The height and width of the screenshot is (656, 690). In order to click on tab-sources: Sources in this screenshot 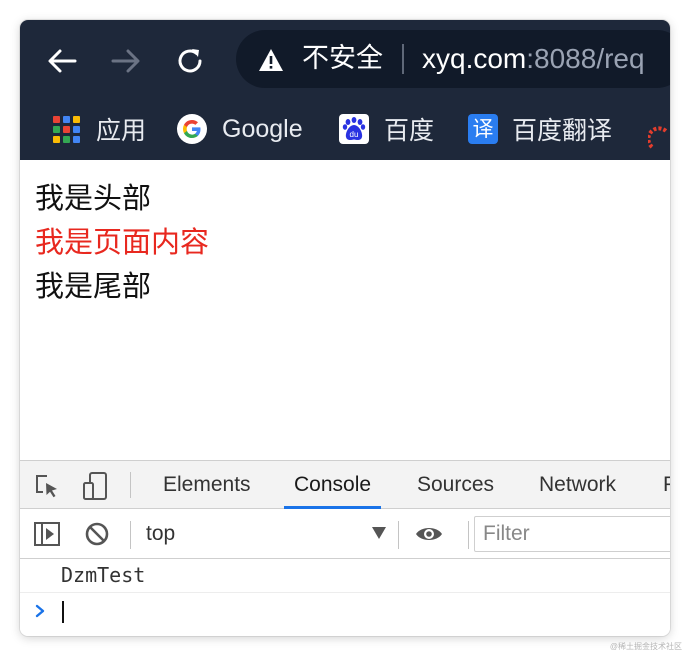, I will do `click(455, 485)`.